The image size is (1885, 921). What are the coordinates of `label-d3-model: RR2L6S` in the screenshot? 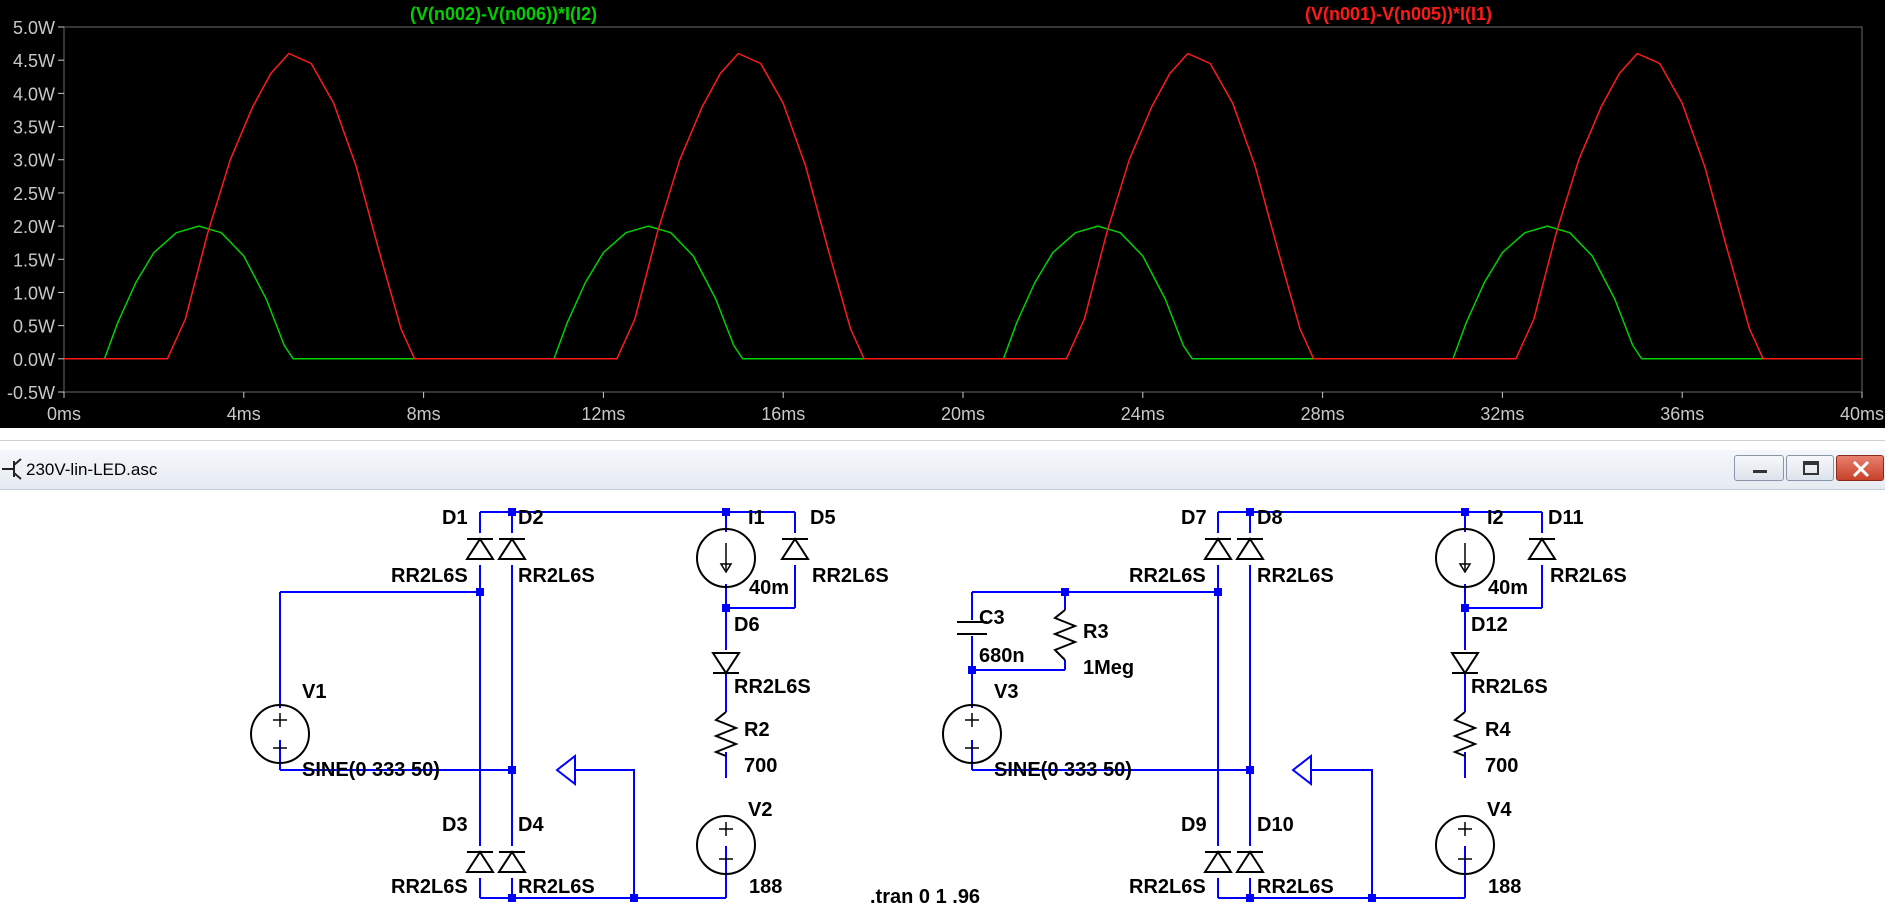 It's located at (429, 887).